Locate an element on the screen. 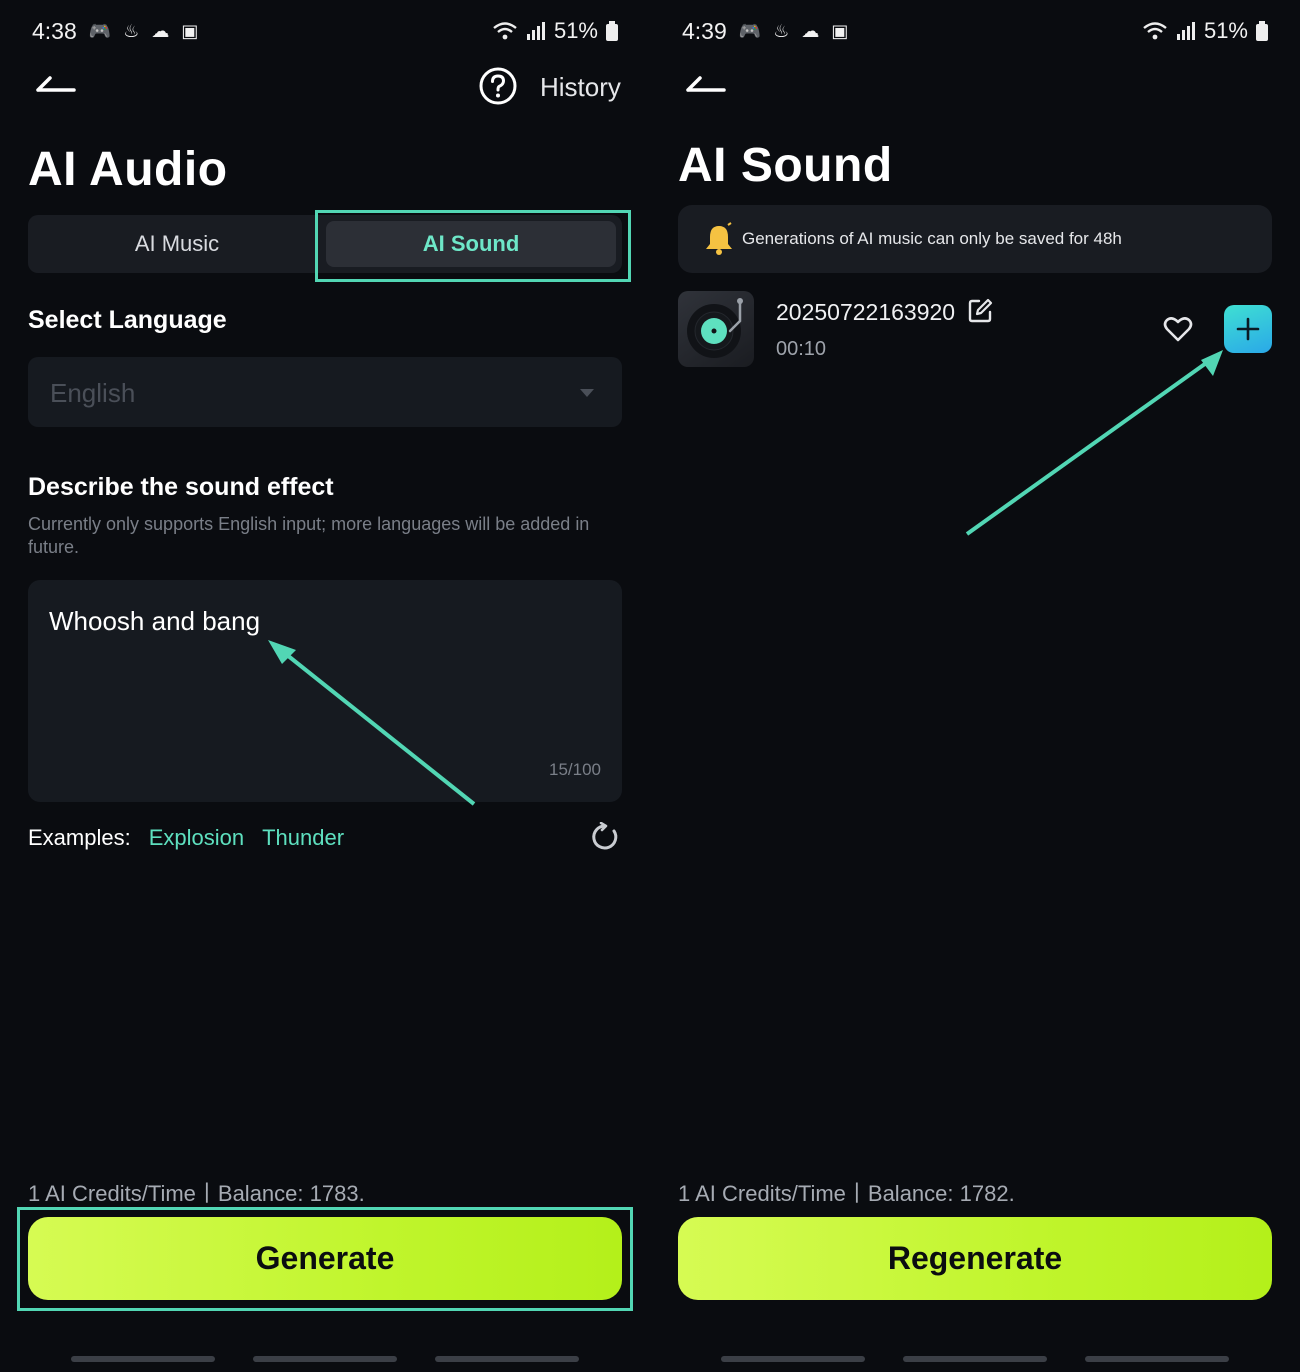  regenerate-button: Regenerate is located at coordinates (975, 1258).